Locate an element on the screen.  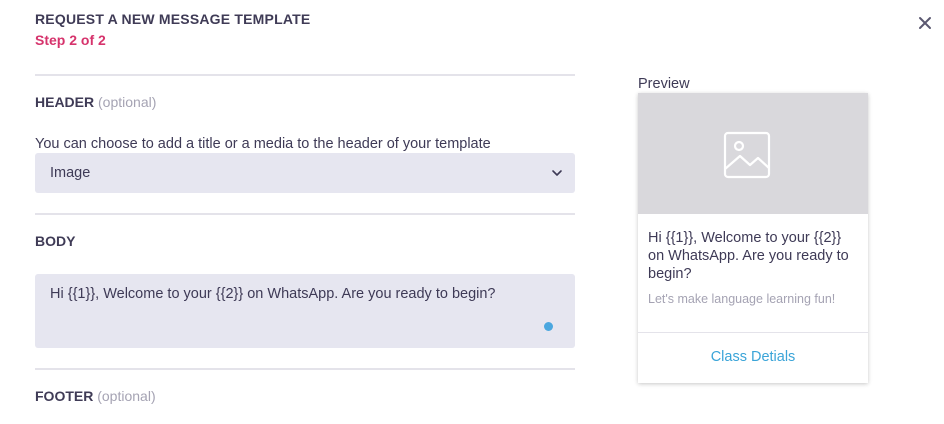
header-label: HEADER is located at coordinates (65, 102).